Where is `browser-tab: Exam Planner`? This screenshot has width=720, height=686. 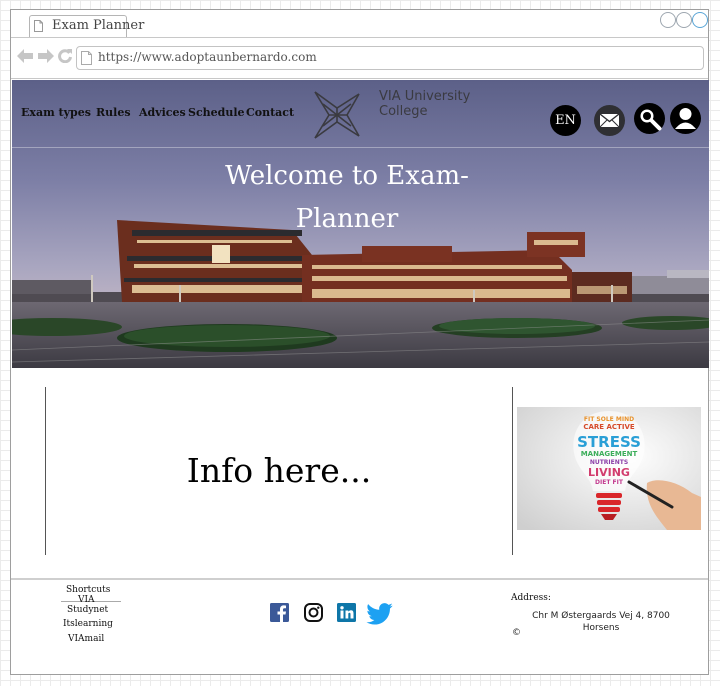 browser-tab: Exam Planner is located at coordinates (86, 26).